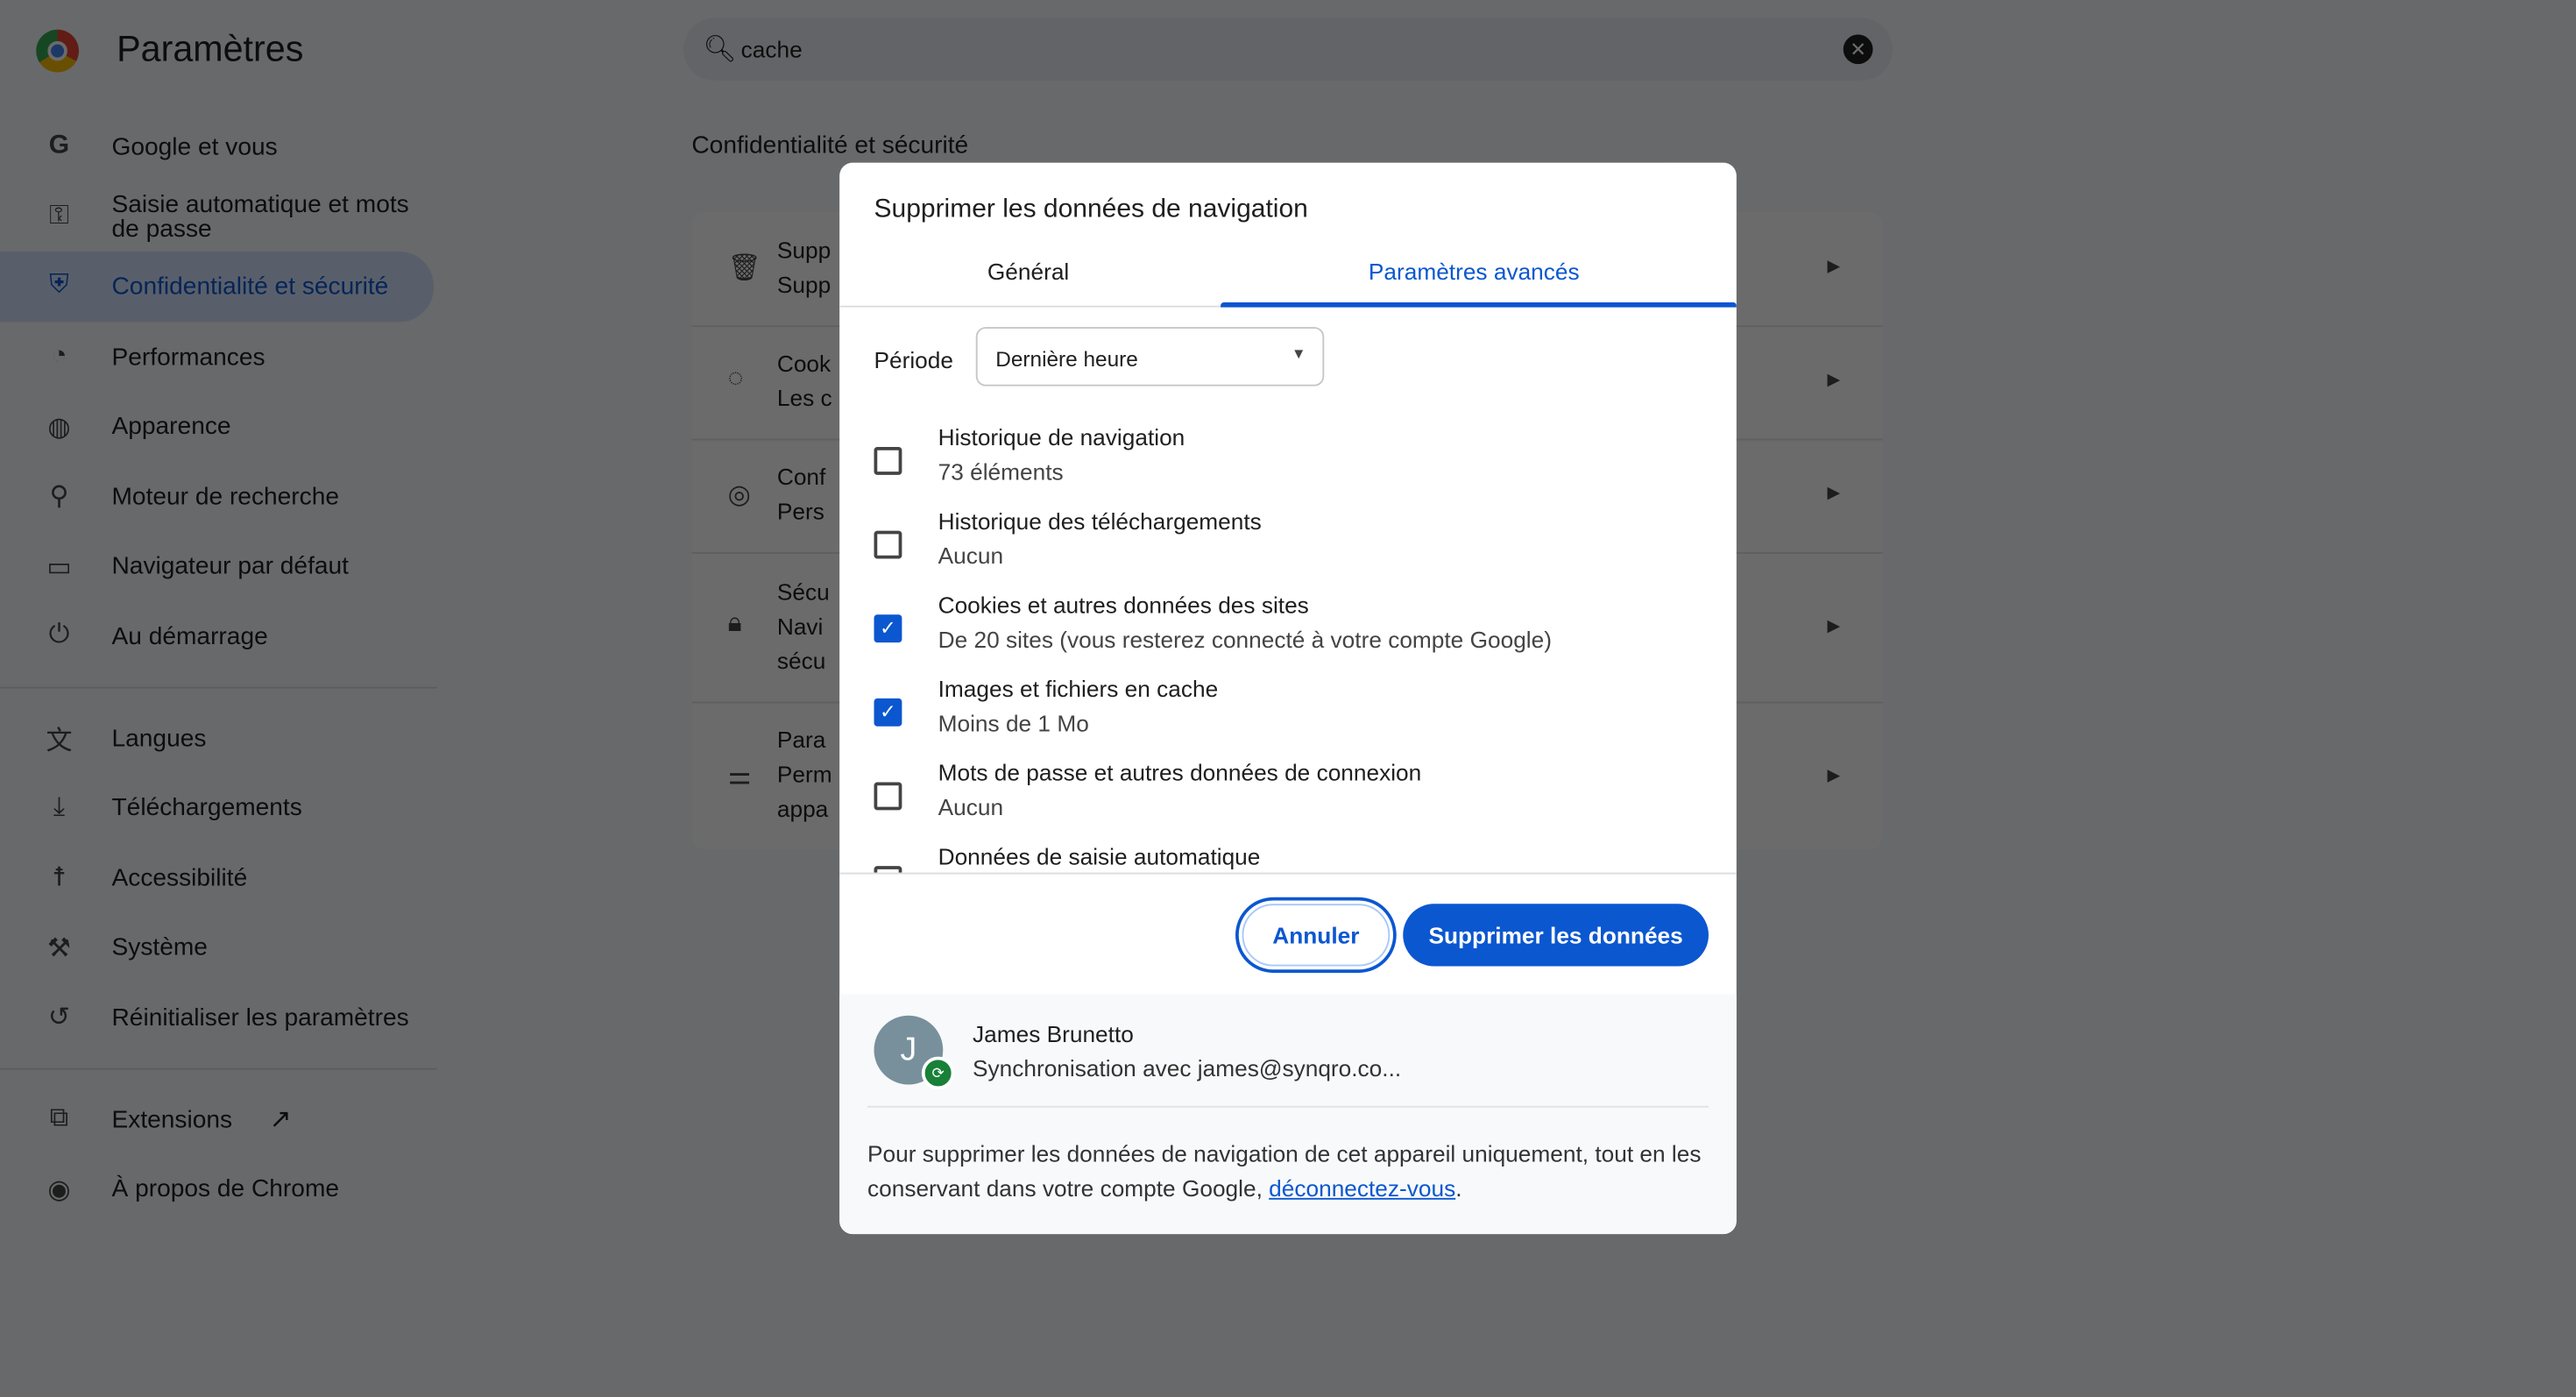 This screenshot has height=1397, width=2576. I want to click on search-icon: ⚲, so click(59, 498).